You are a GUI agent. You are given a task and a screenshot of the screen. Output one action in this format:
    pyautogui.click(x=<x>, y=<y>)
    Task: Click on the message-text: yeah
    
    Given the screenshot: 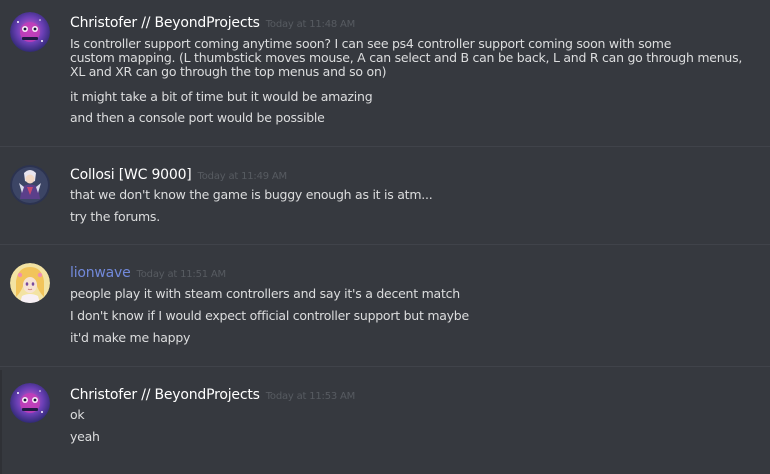 What is the action you would take?
    pyautogui.click(x=85, y=436)
    